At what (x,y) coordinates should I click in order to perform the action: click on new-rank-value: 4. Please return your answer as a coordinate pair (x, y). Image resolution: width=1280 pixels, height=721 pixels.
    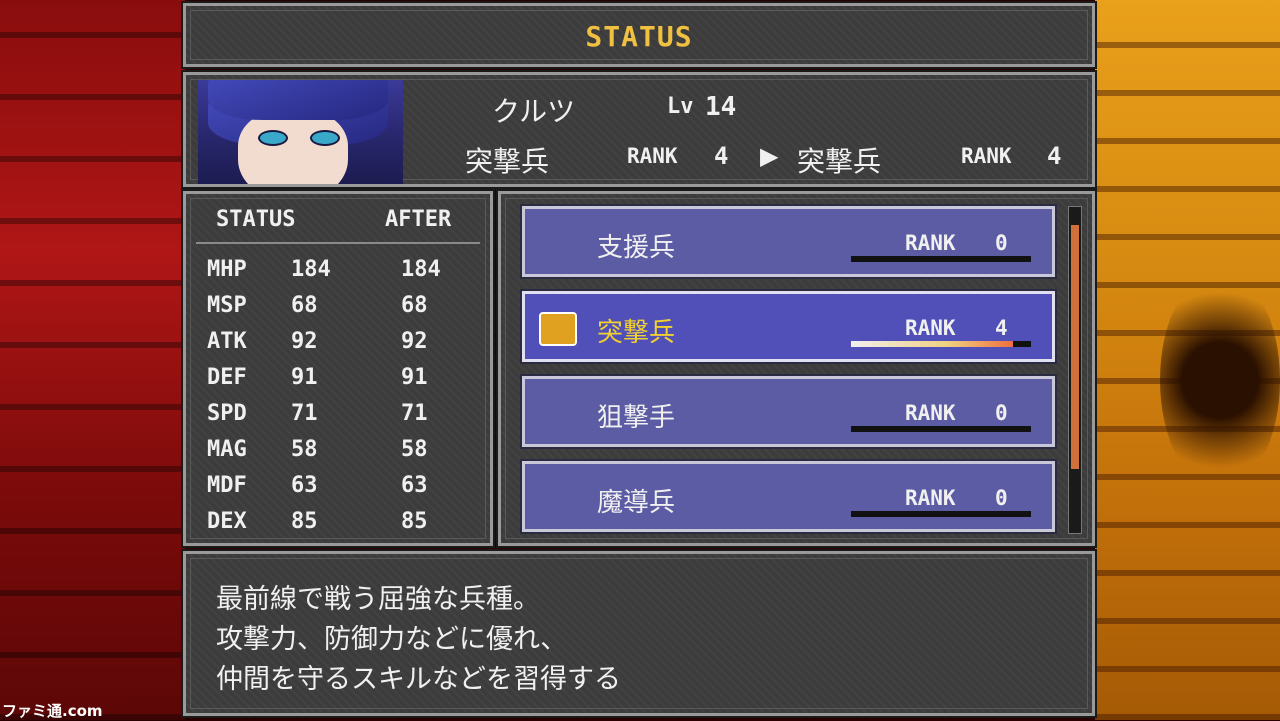
    Looking at the image, I should click on (1054, 156).